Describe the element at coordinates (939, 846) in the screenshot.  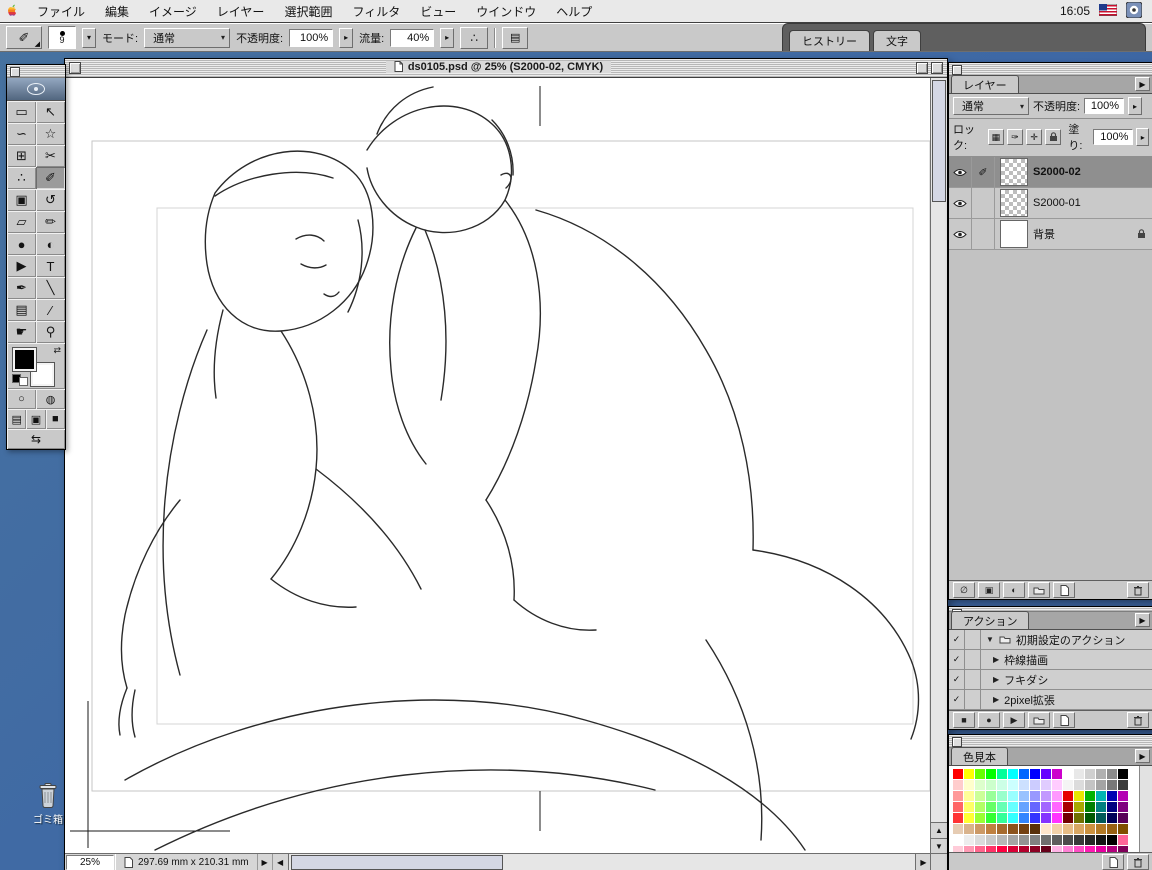
I see `scroll-down-icon: ▼` at that location.